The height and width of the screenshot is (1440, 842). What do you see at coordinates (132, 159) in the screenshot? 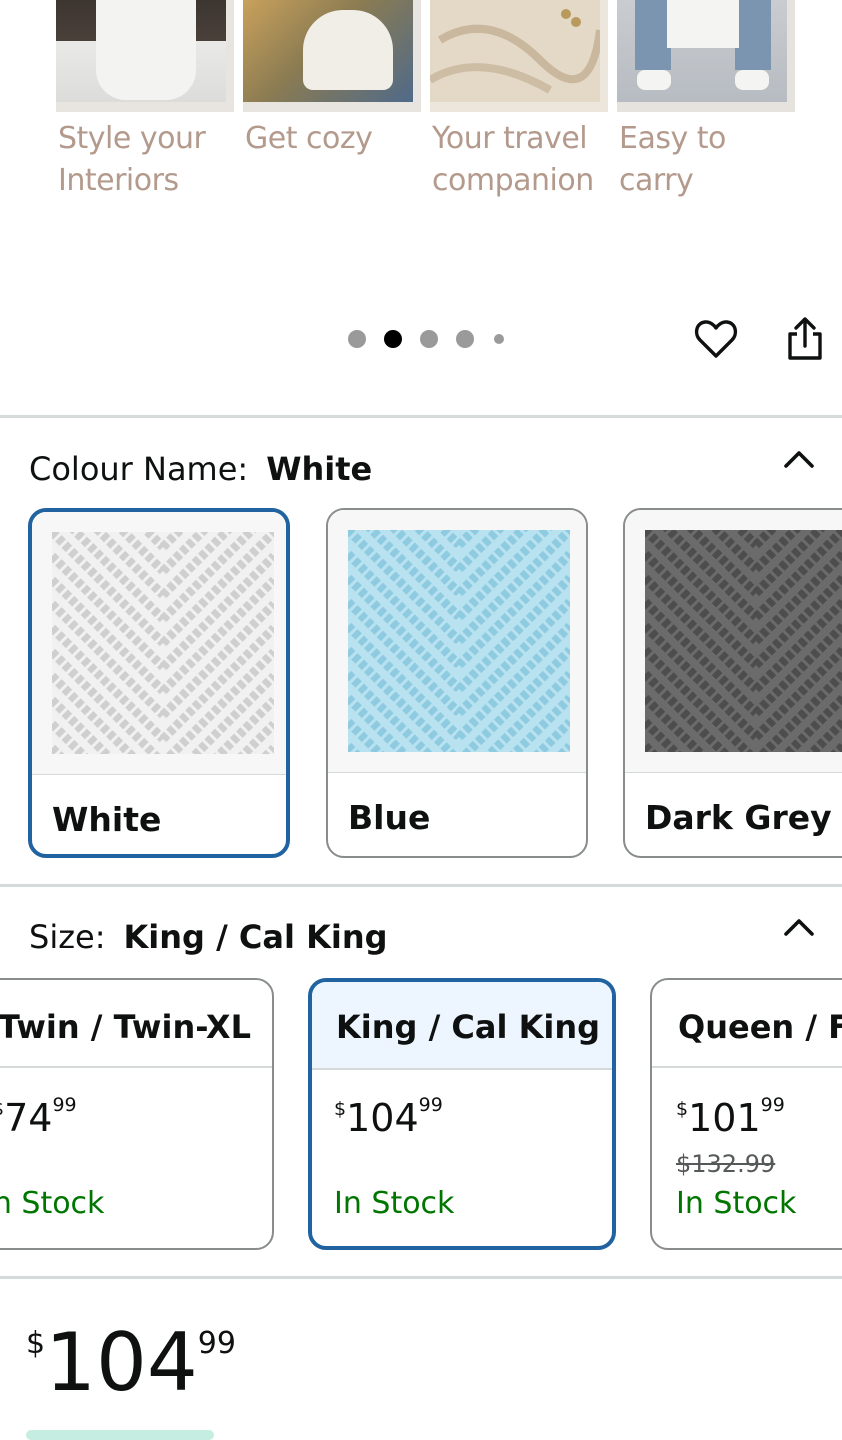
I see `slide-caption: Style your Interiors` at bounding box center [132, 159].